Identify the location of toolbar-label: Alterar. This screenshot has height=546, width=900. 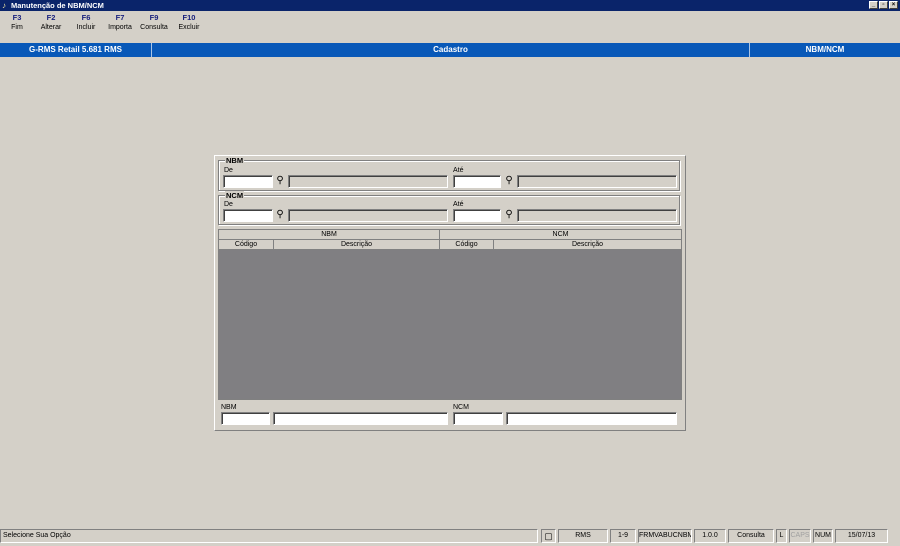
(51, 27).